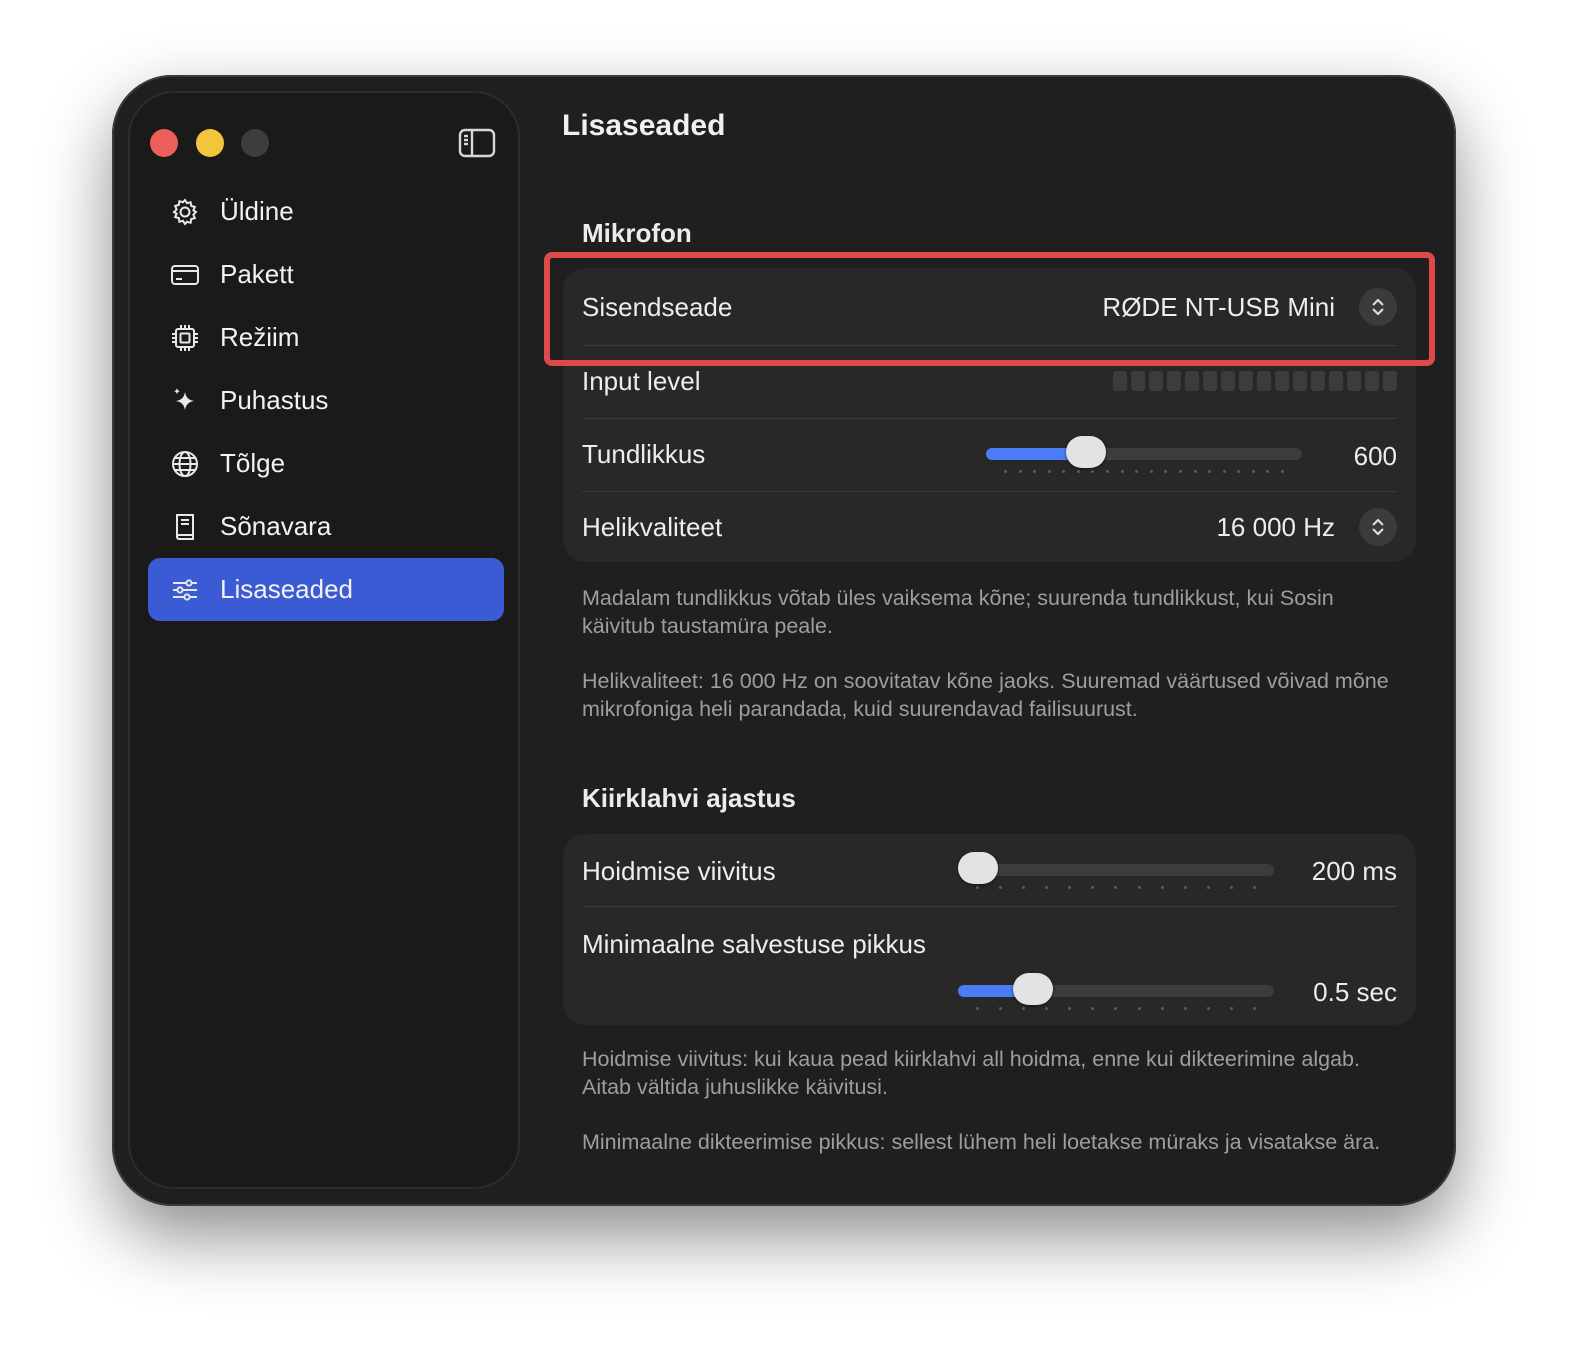 The height and width of the screenshot is (1368, 1584). What do you see at coordinates (1275, 527) in the screenshot?
I see `audio-quality-value: 16 000 Hz` at bounding box center [1275, 527].